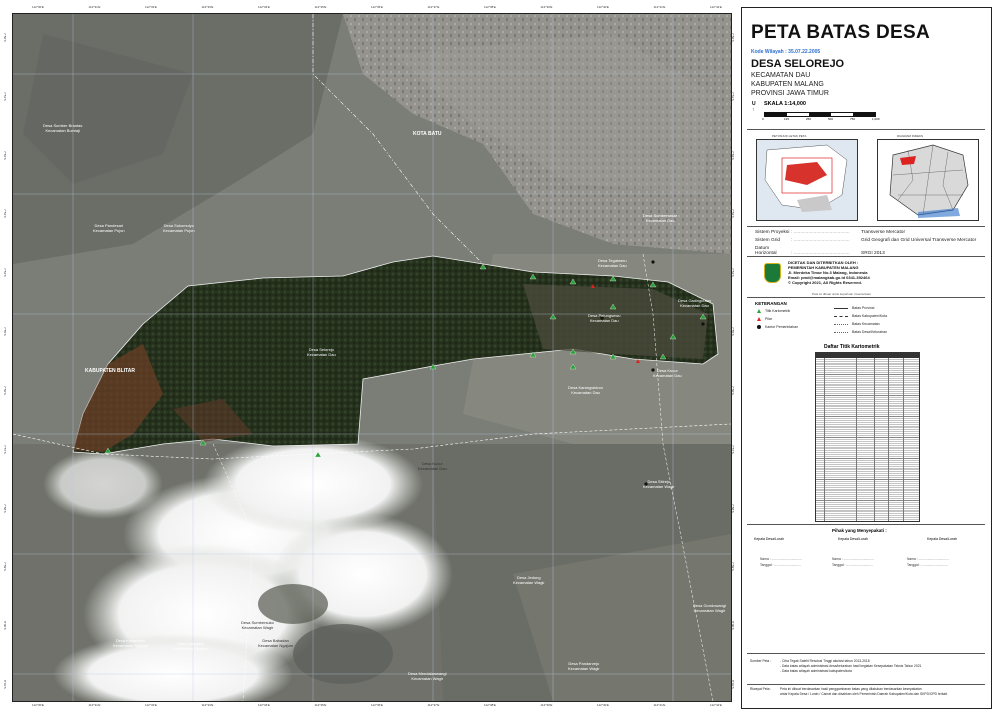 The width and height of the screenshot is (1000, 714). Describe the element at coordinates (490, 705) in the screenshot. I see `tick-label: 112°38'E` at that location.